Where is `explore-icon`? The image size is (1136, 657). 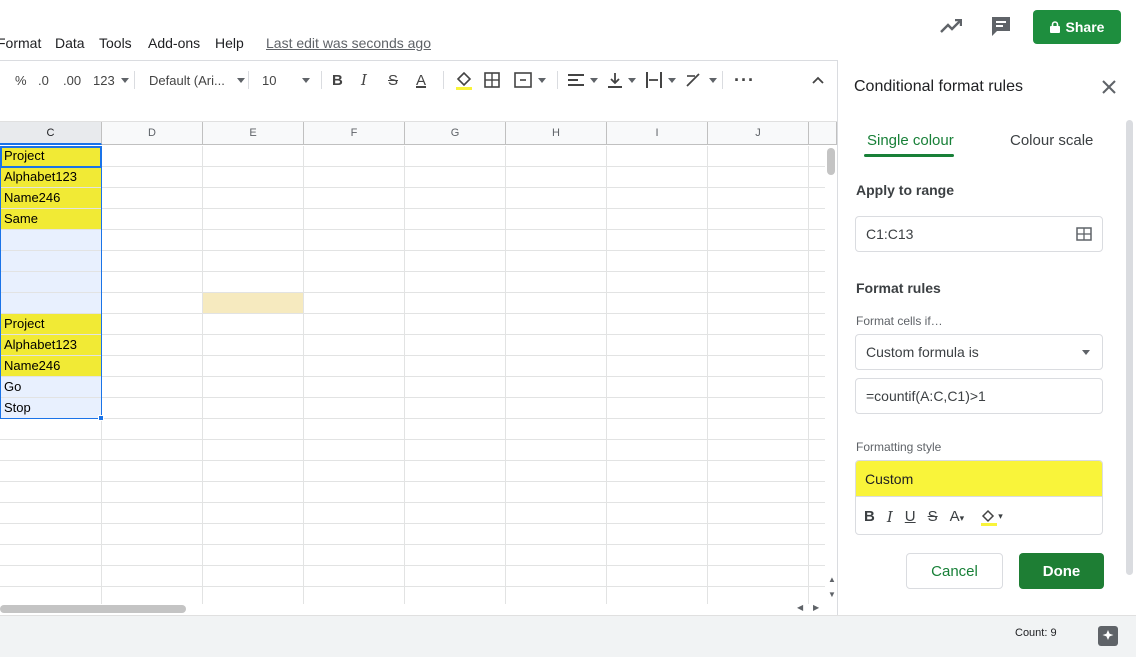 explore-icon is located at coordinates (1108, 636).